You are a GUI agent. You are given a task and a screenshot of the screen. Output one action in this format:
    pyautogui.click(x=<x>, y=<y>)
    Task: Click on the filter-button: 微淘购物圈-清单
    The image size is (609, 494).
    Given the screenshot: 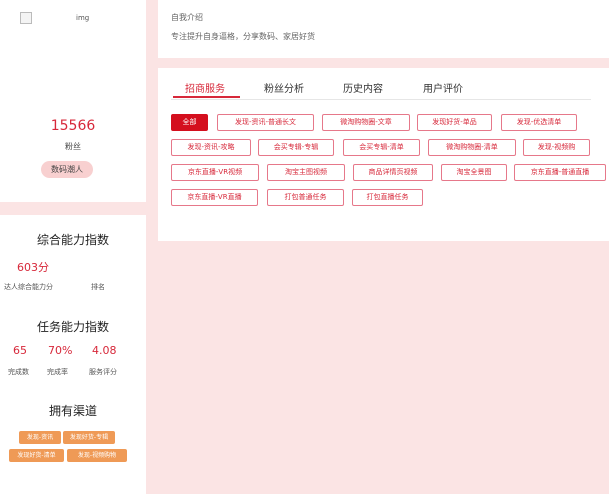 What is the action you would take?
    pyautogui.click(x=472, y=147)
    